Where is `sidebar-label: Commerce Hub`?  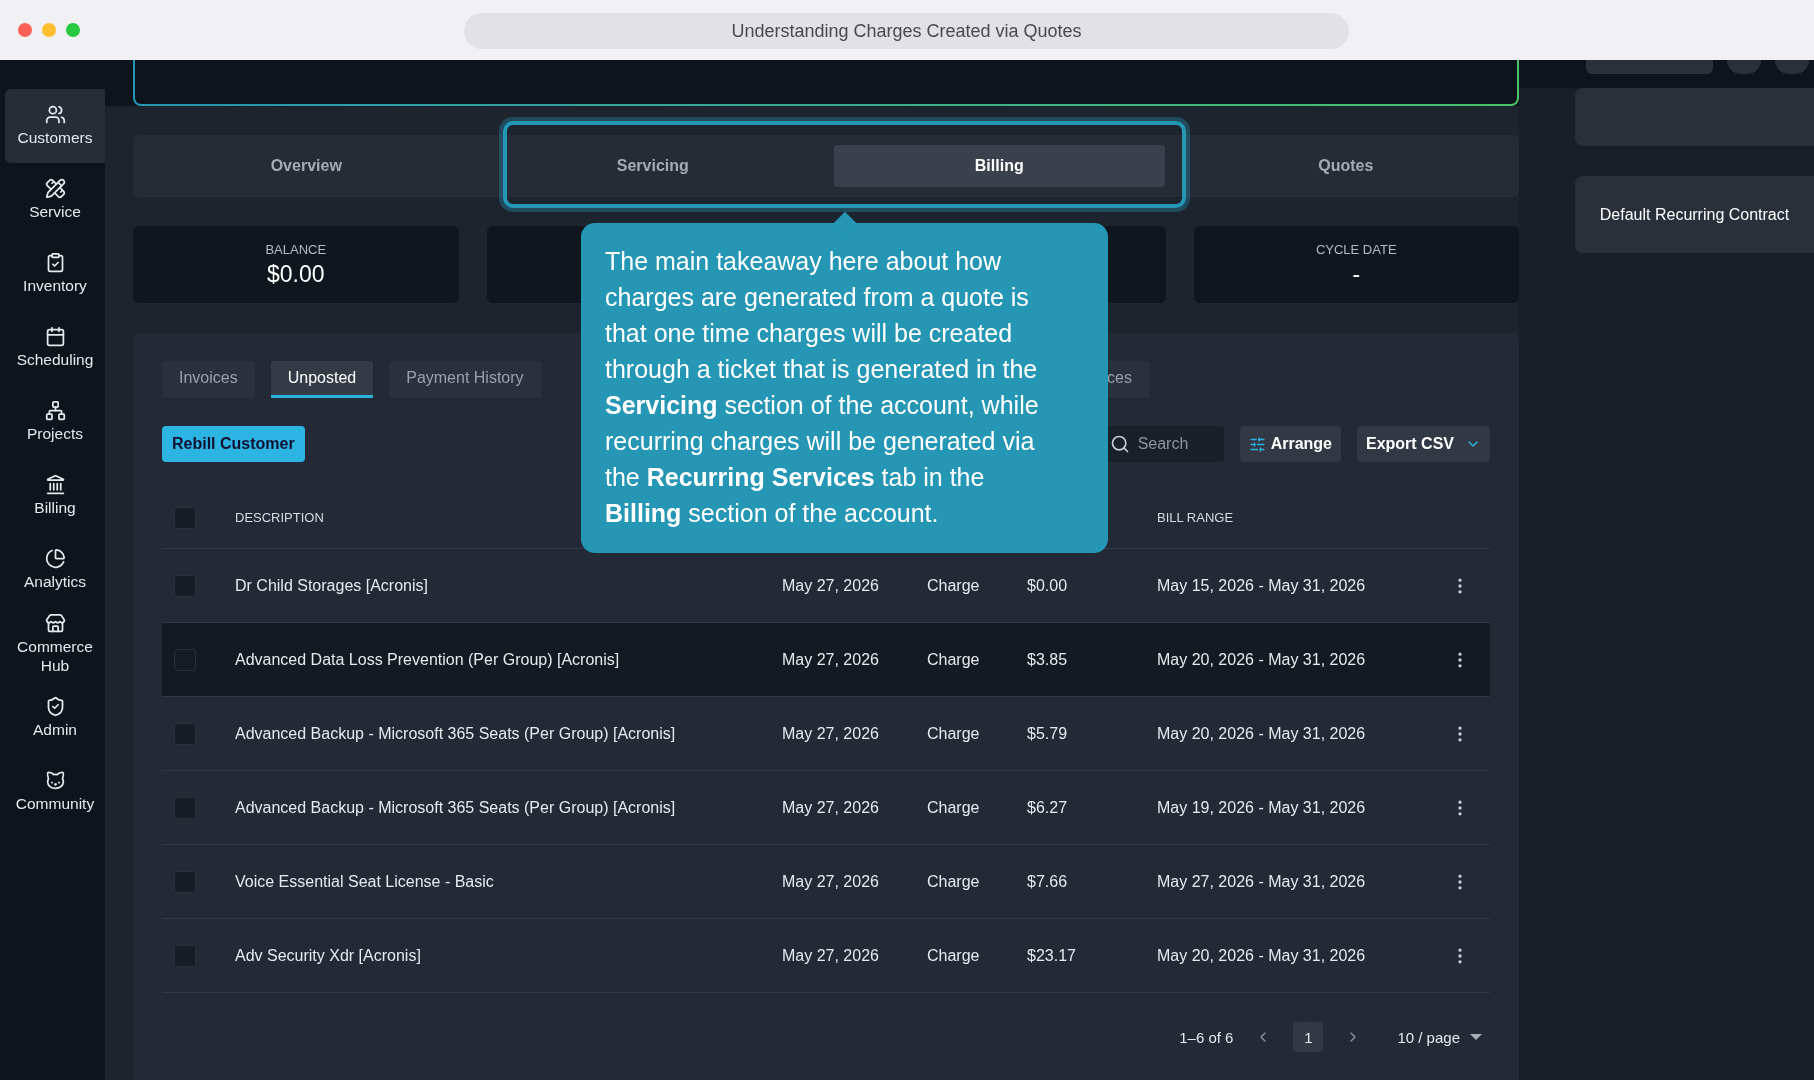
sidebar-label: Commerce Hub is located at coordinates (55, 656).